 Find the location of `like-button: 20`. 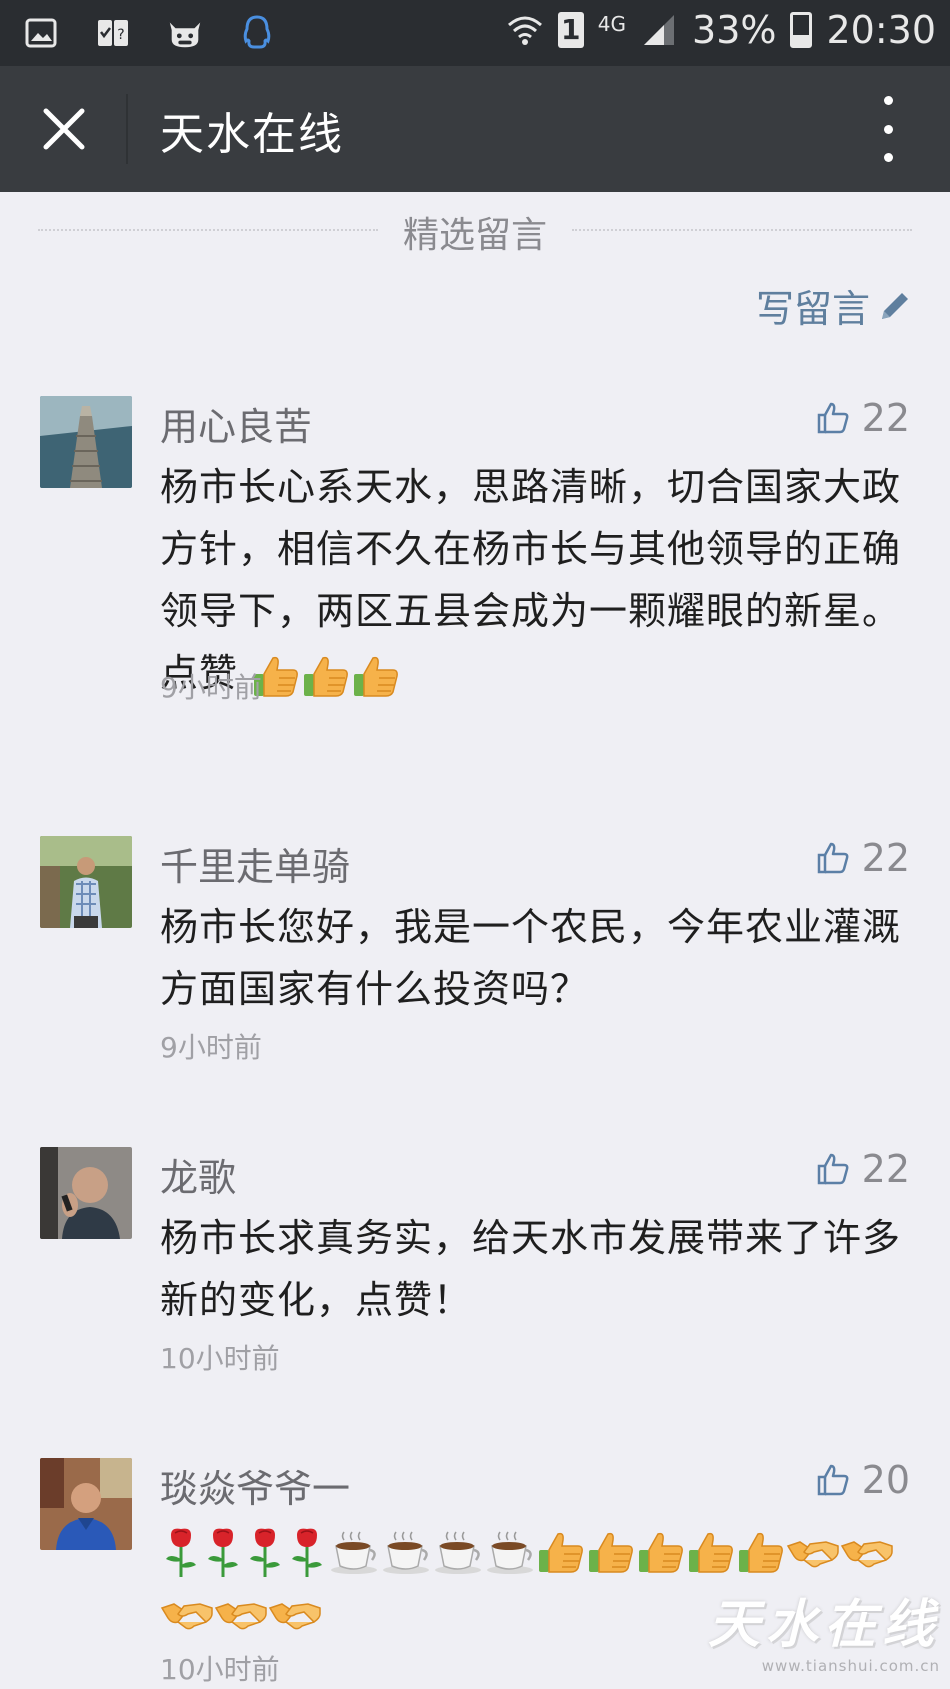

like-button: 20 is located at coordinates (863, 1480).